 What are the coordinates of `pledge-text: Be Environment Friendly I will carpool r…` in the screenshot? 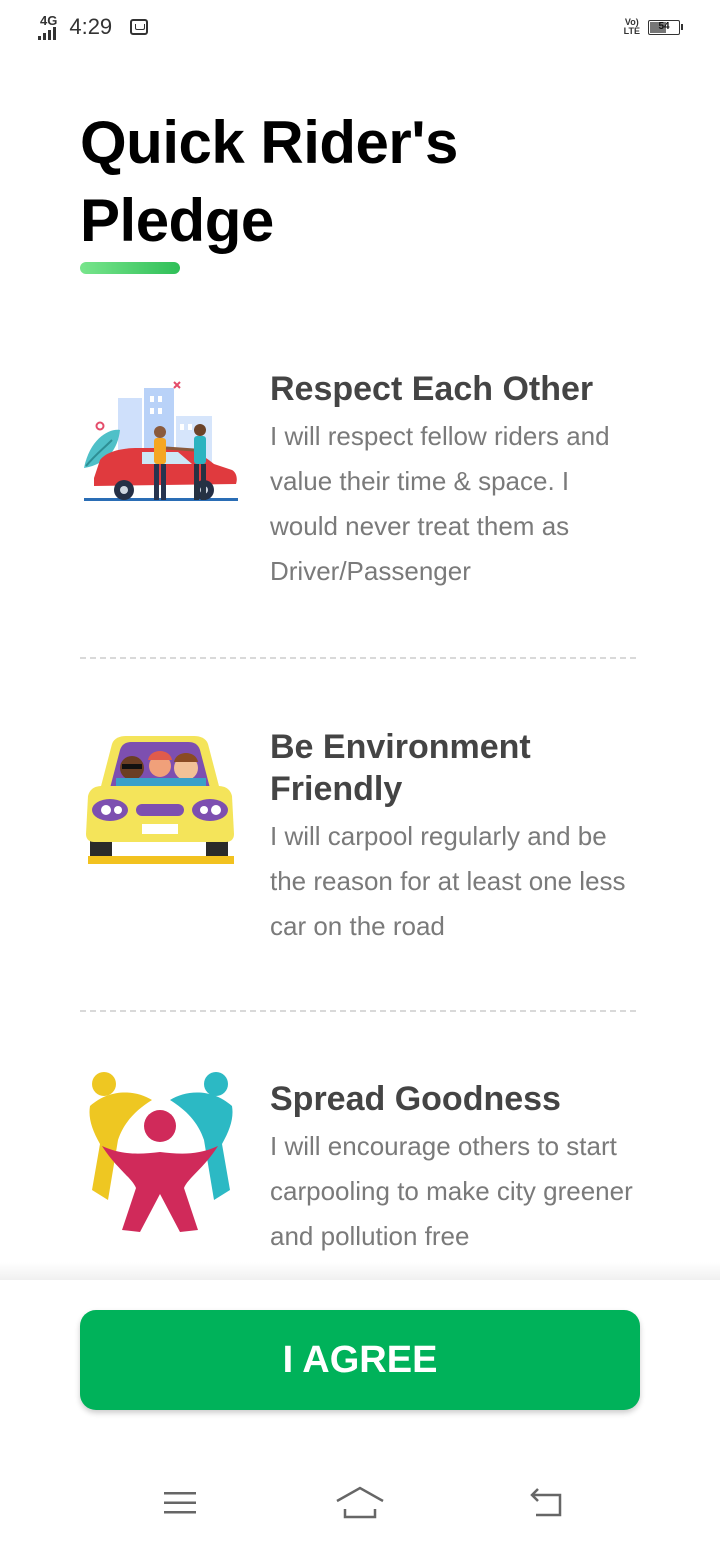 It's located at (455, 837).